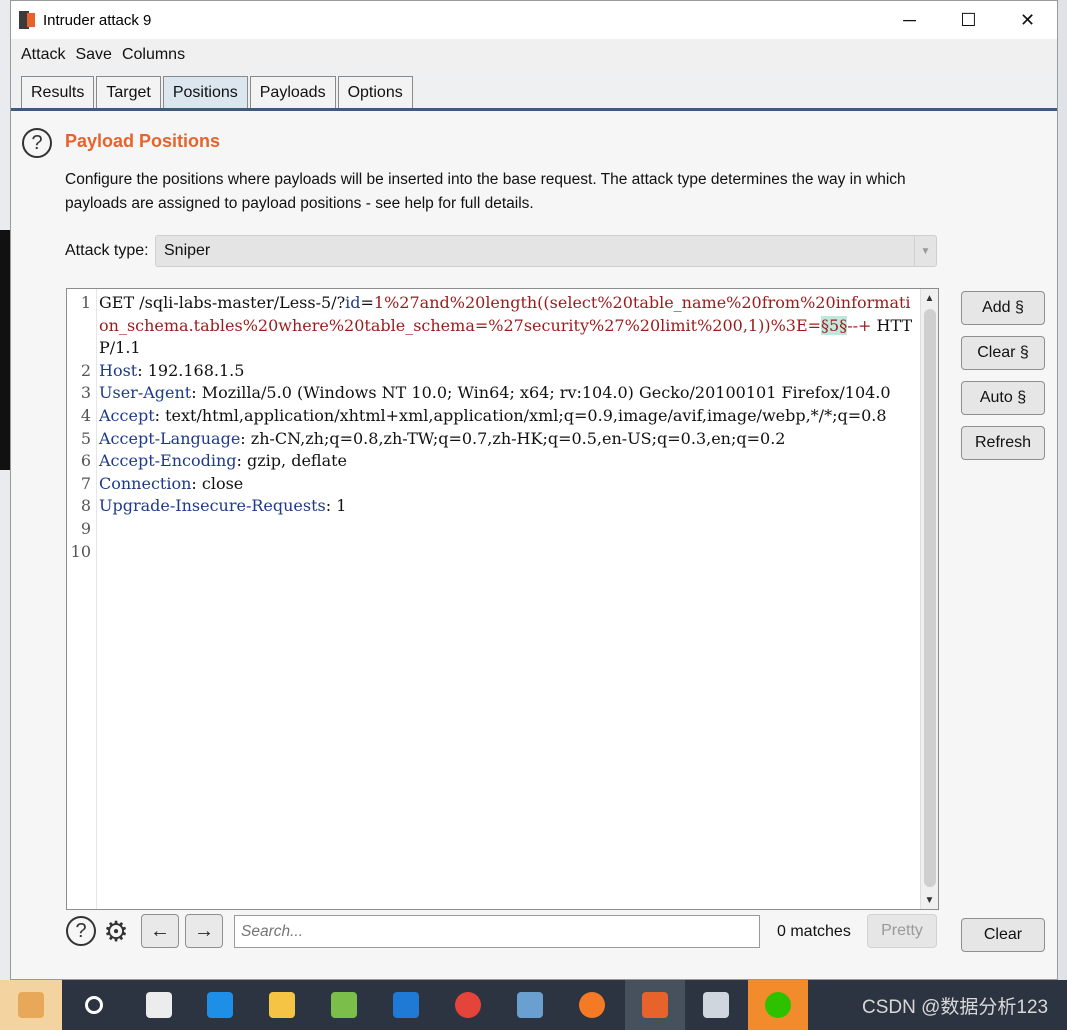 The image size is (1067, 1030). What do you see at coordinates (85, 415) in the screenshot?
I see `line-number: 4` at bounding box center [85, 415].